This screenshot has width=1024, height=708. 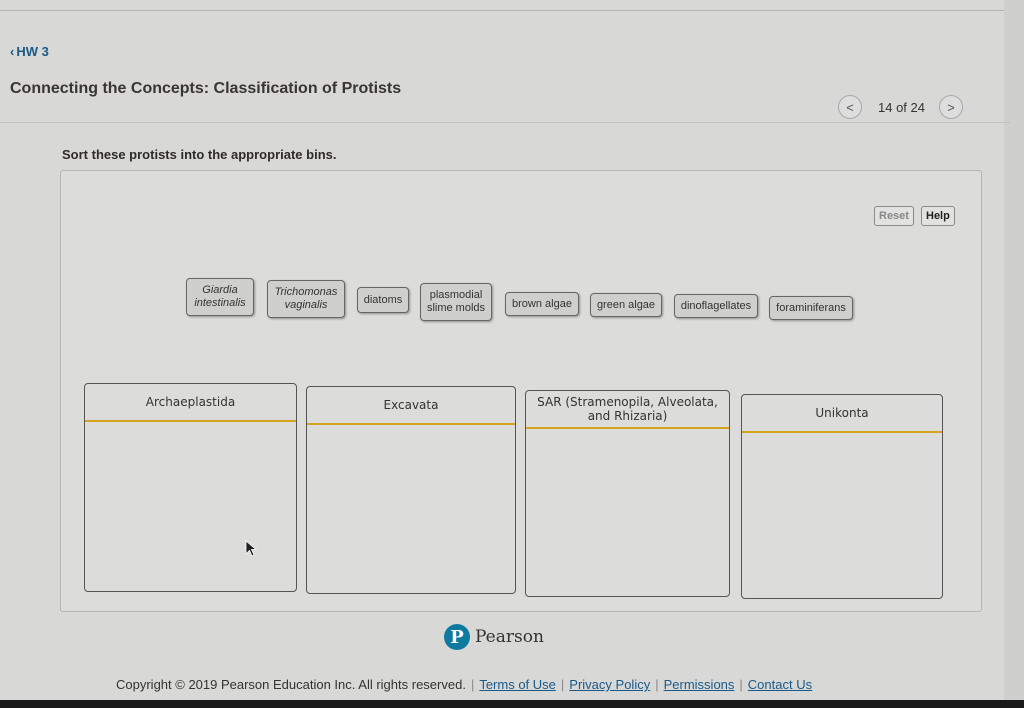 I want to click on pager: < 14 of 24 >, so click(x=900, y=107).